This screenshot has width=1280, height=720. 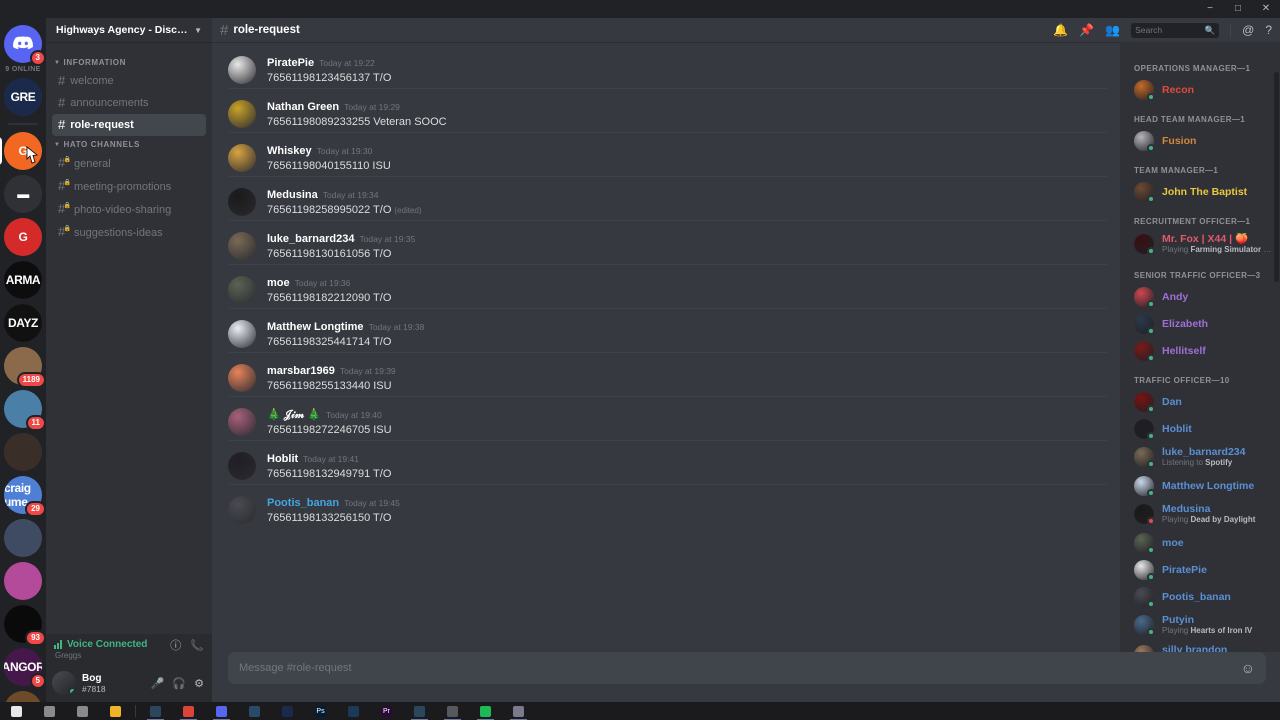 I want to click on taskbar-task-view, so click(x=82, y=711).